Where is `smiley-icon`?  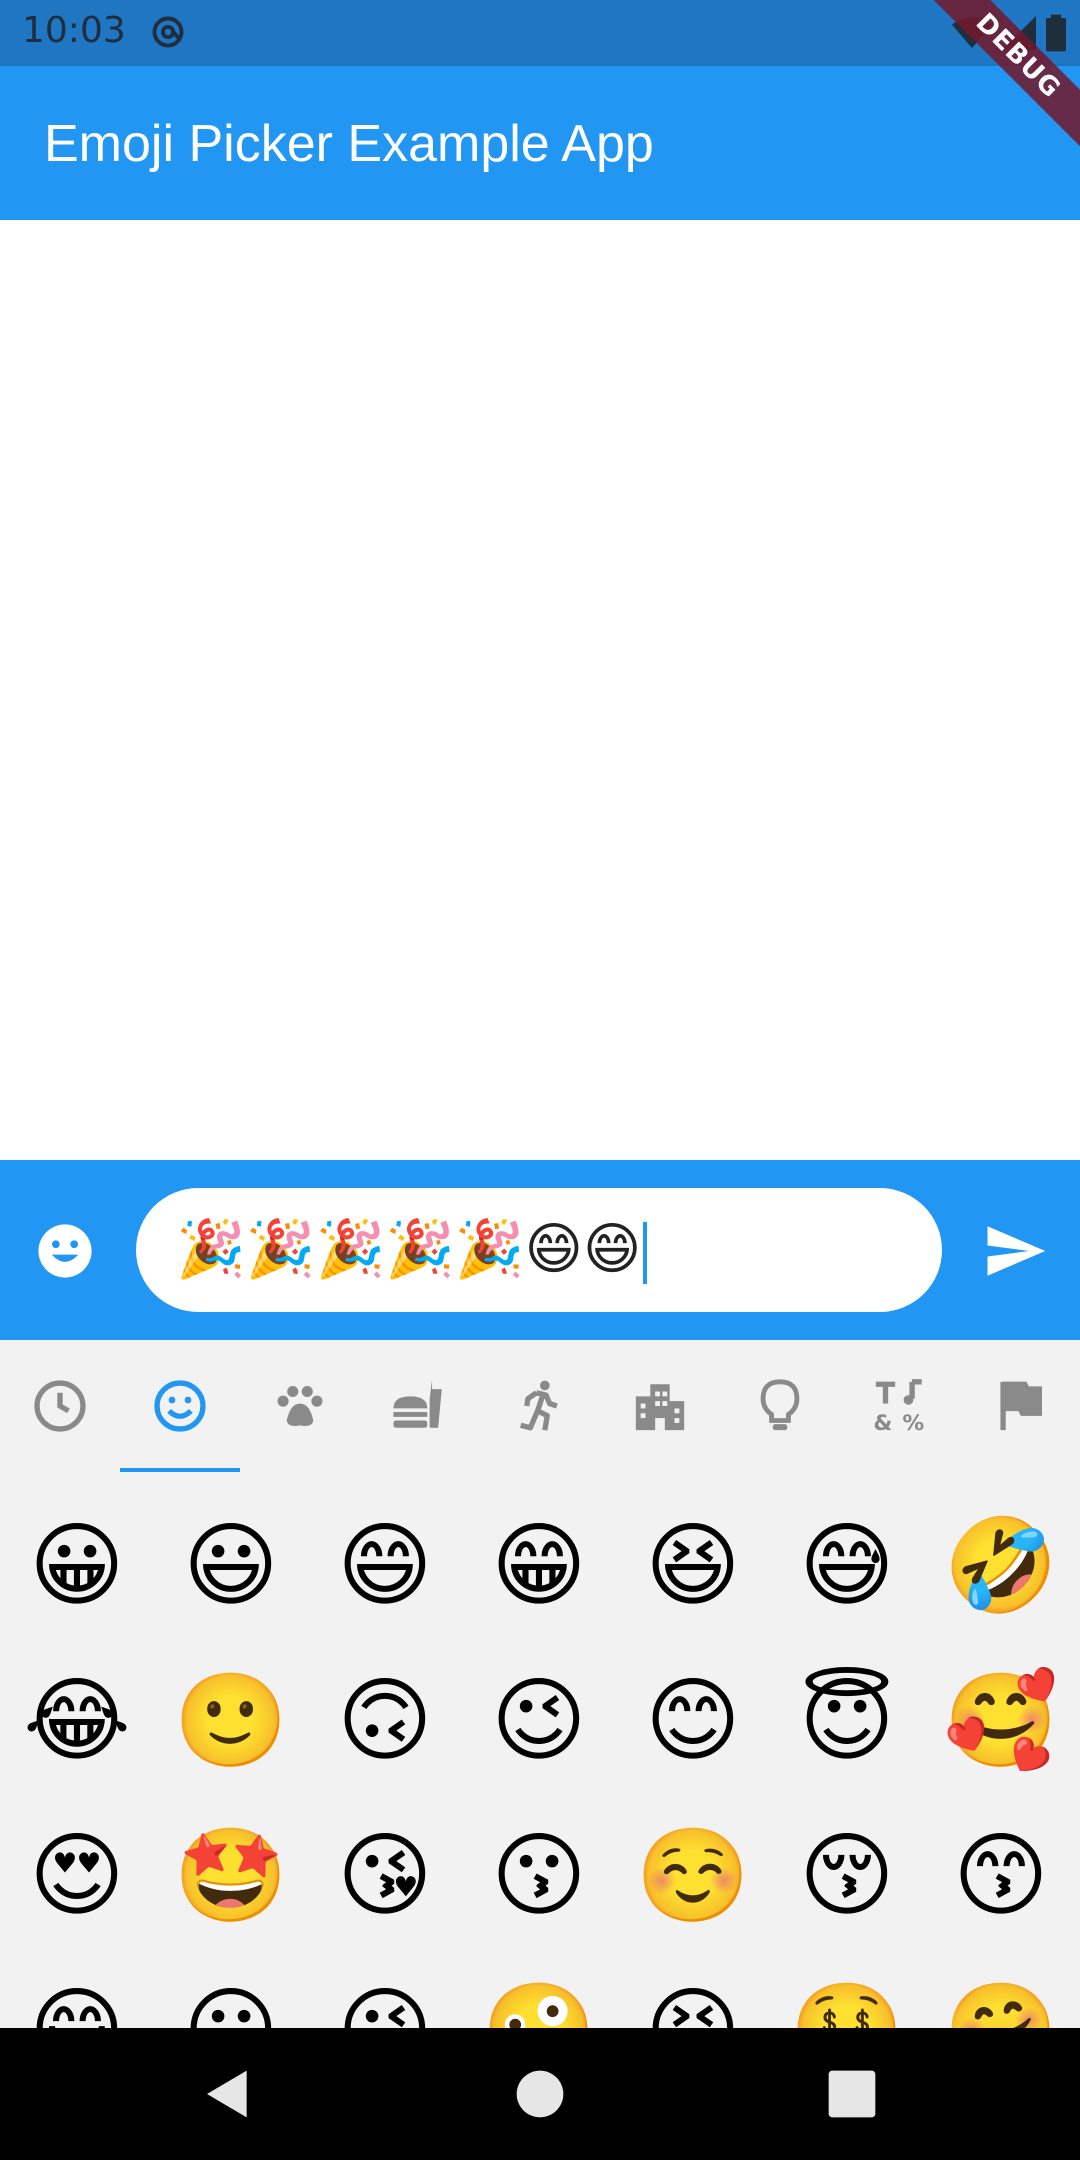
smiley-icon is located at coordinates (180, 1406).